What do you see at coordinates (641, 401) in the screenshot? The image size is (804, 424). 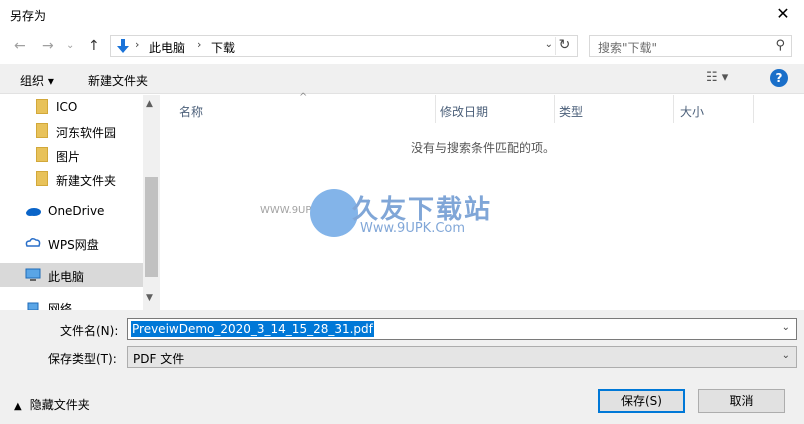 I see `save-button: 保存(S)` at bounding box center [641, 401].